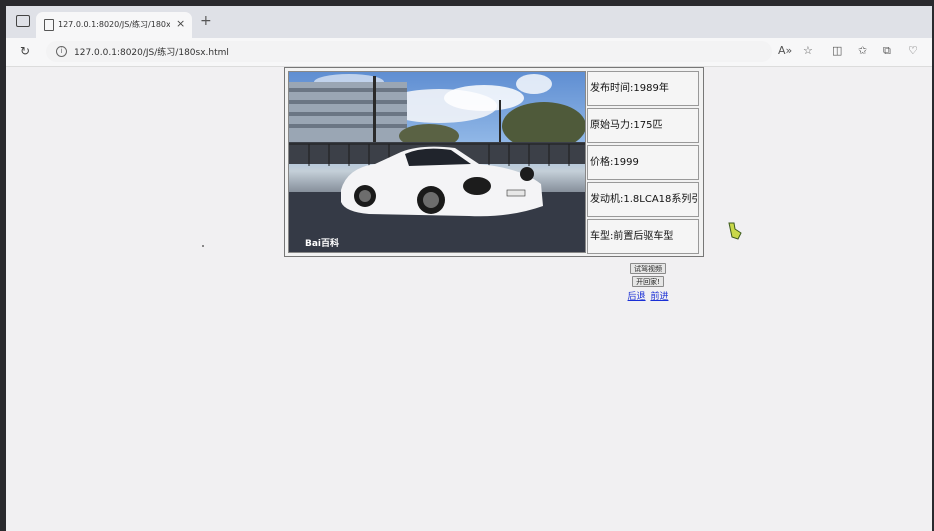 The height and width of the screenshot is (531, 934). What do you see at coordinates (785, 51) in the screenshot?
I see `read-aloud-icon: A»` at bounding box center [785, 51].